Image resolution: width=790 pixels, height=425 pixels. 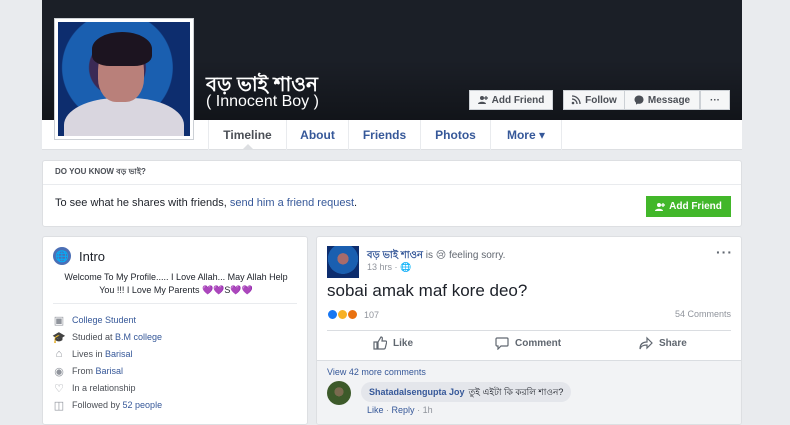 What do you see at coordinates (455, 135) in the screenshot?
I see `tab-photos: Photos` at bounding box center [455, 135].